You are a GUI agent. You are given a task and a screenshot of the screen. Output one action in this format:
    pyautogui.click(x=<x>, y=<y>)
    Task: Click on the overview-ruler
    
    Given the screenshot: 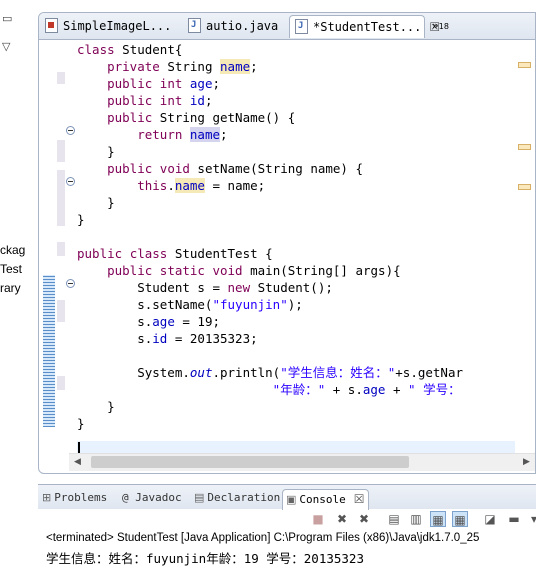 What is the action you would take?
    pyautogui.click(x=525, y=246)
    